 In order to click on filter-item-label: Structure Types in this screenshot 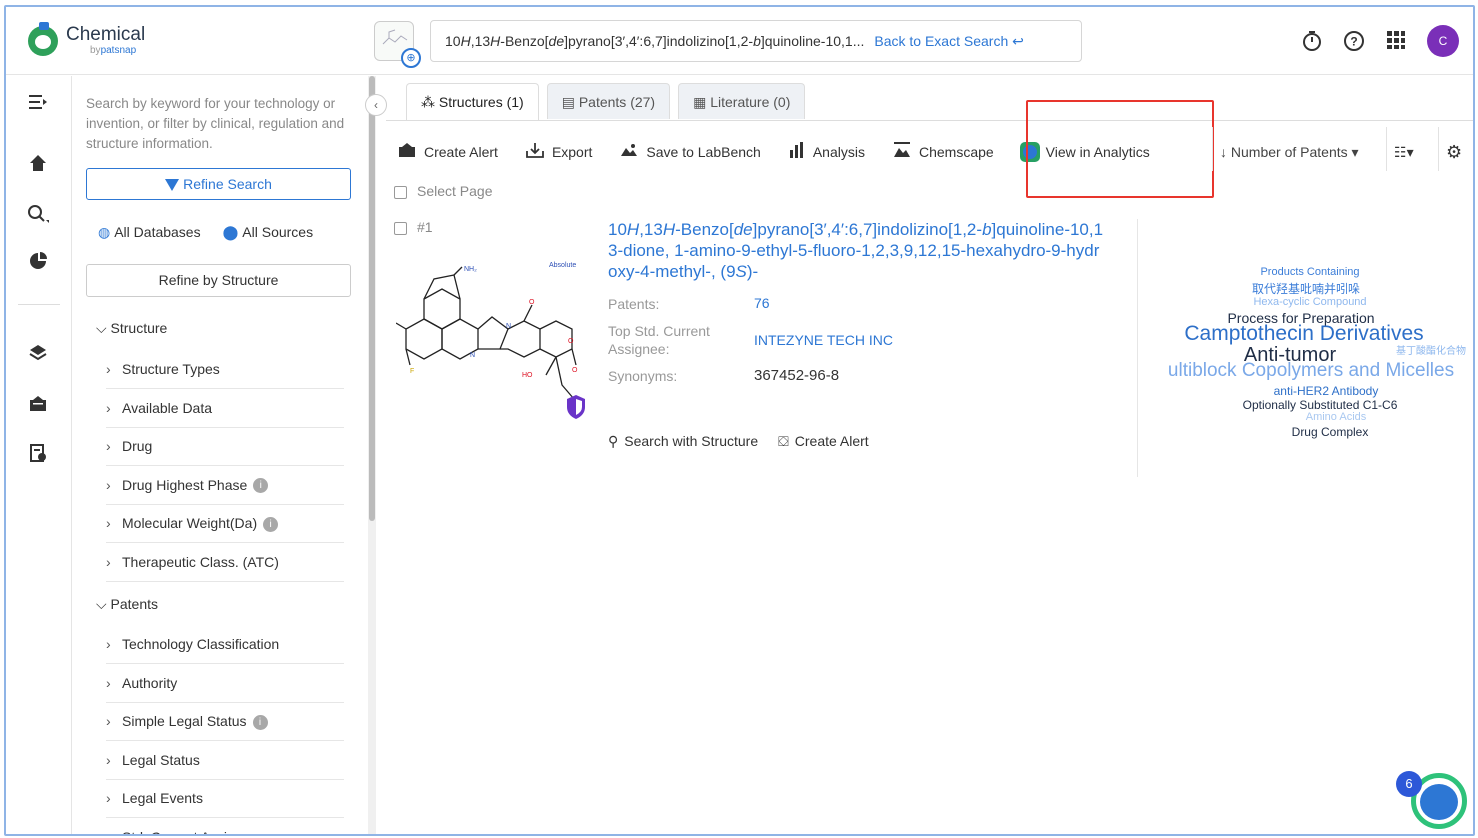, I will do `click(171, 369)`.